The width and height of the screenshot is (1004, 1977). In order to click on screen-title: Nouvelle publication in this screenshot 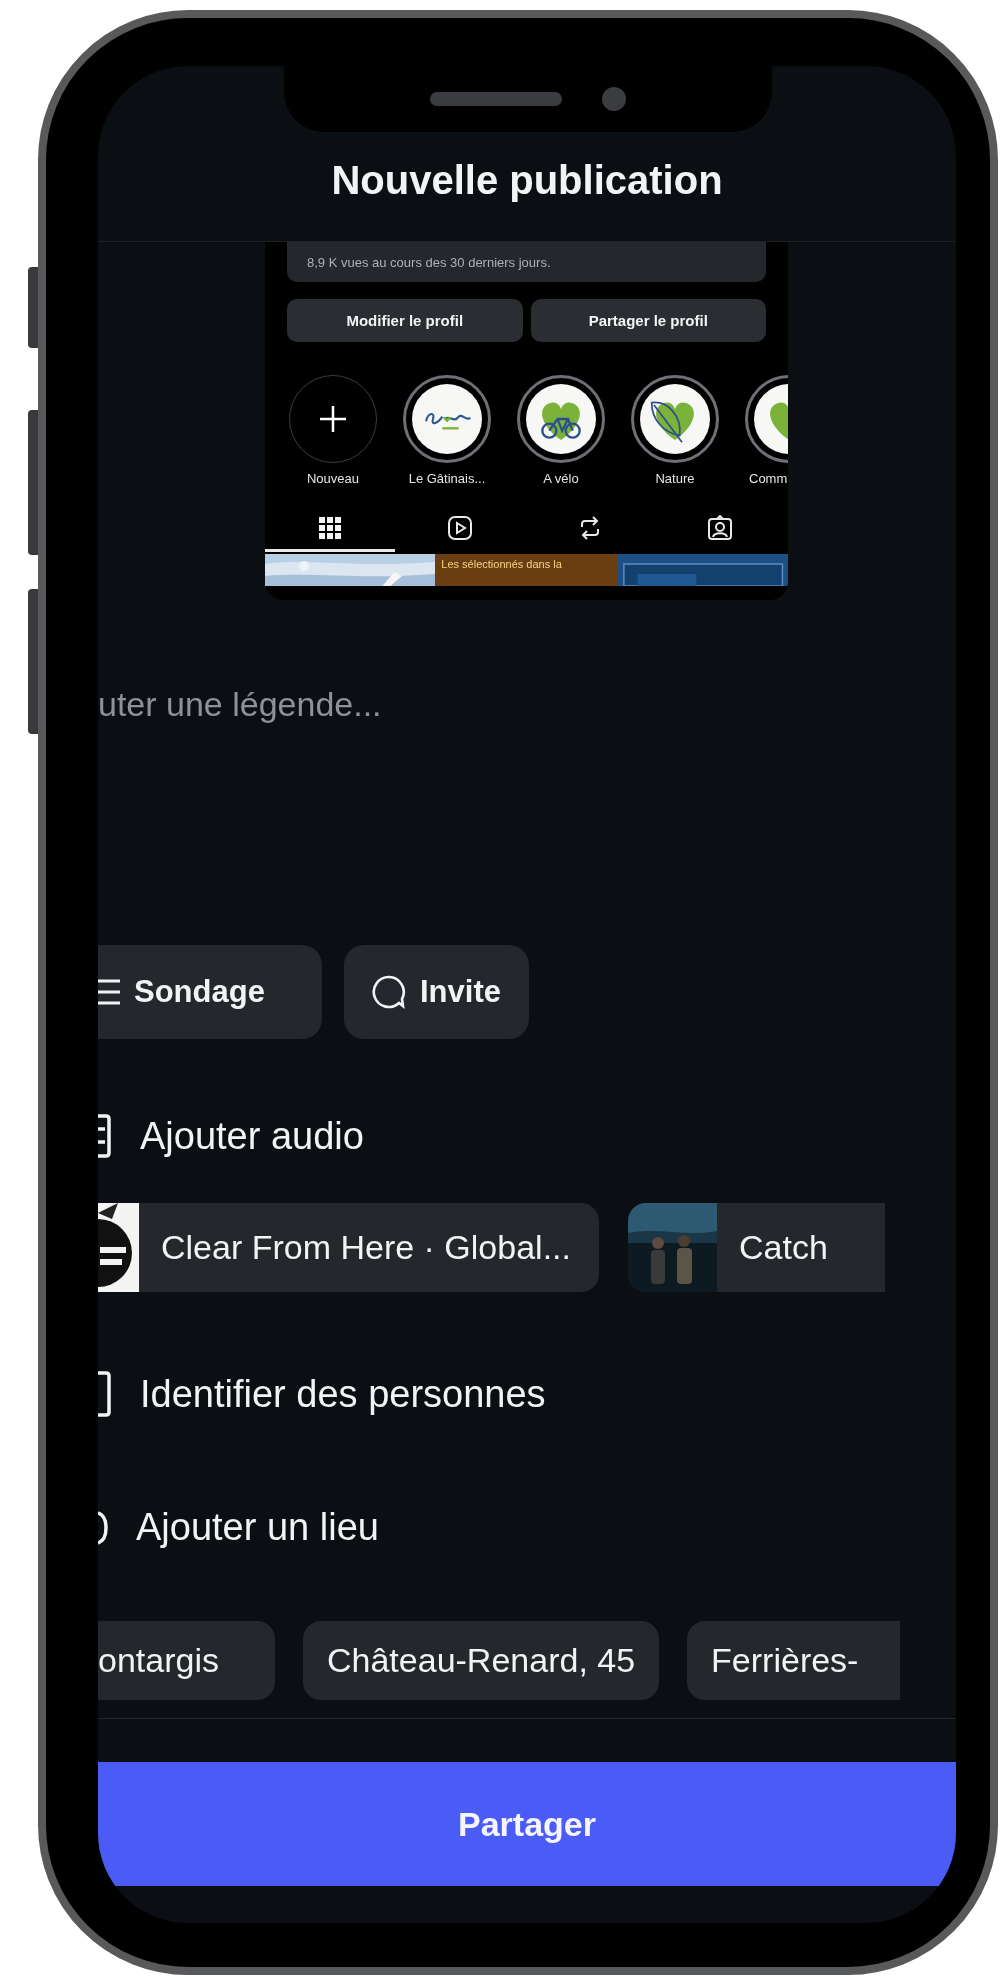, I will do `click(527, 180)`.